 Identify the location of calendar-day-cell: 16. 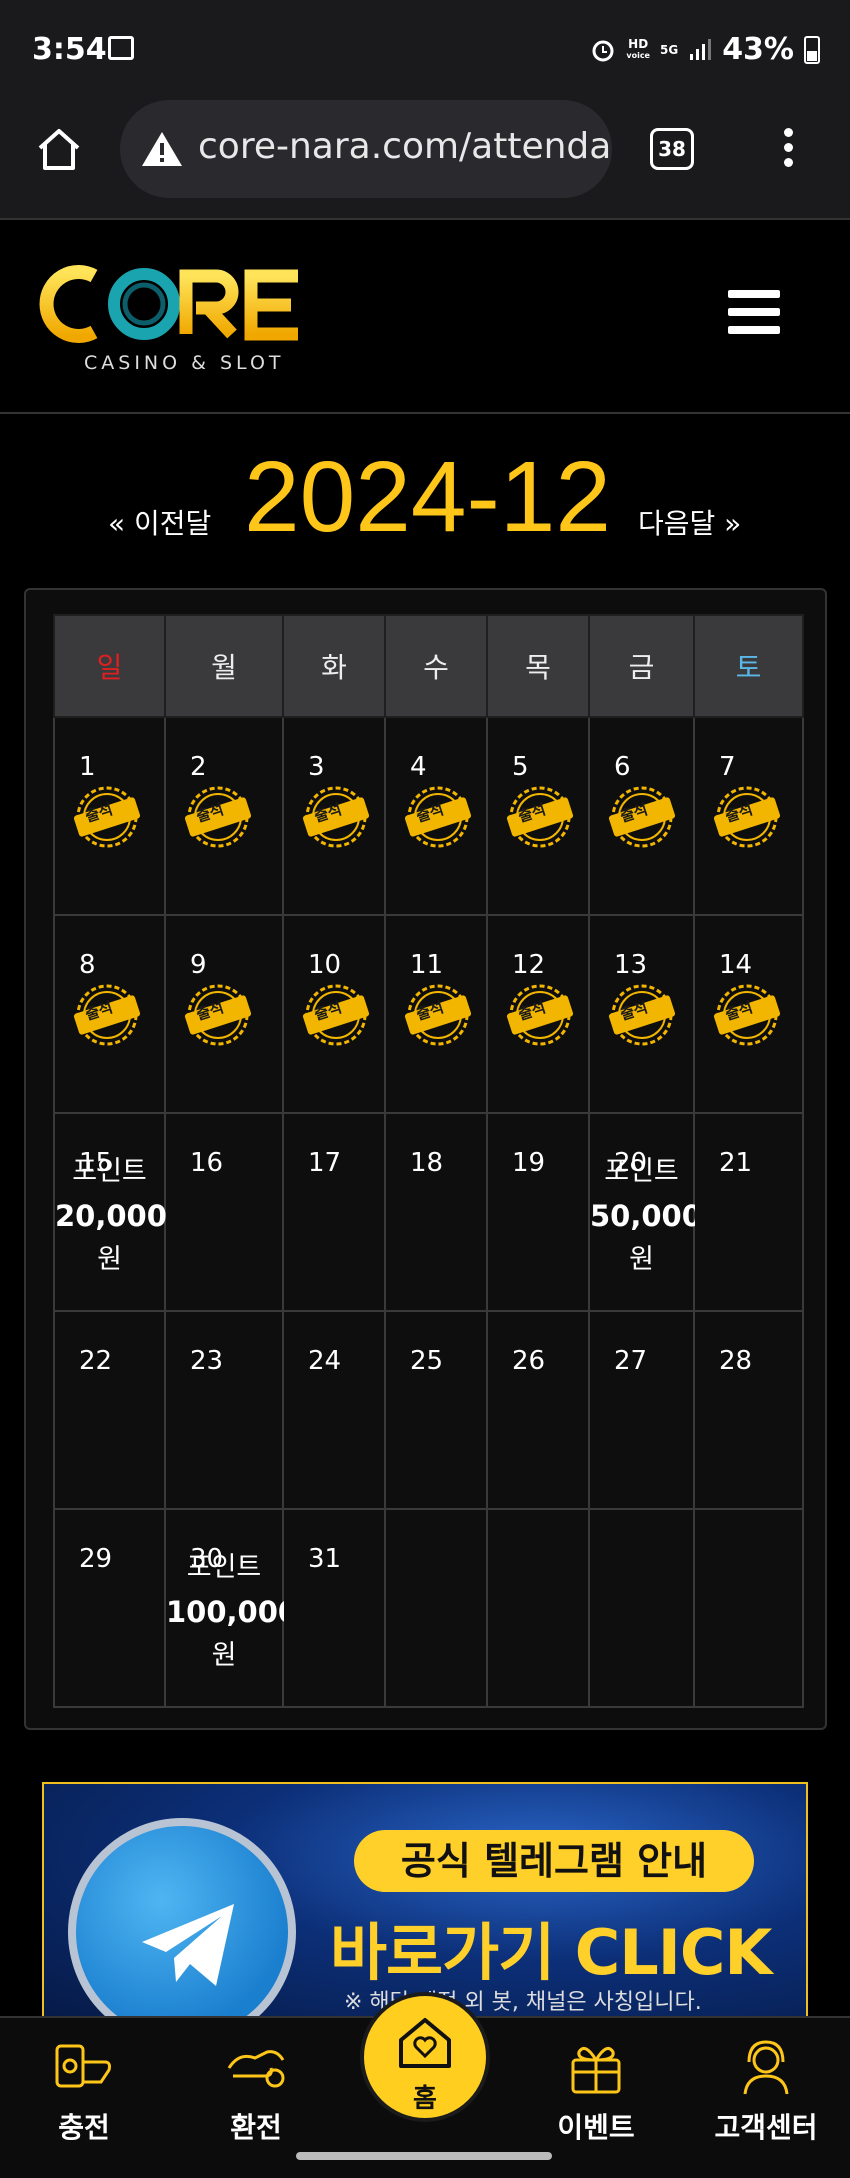
(224, 1212).